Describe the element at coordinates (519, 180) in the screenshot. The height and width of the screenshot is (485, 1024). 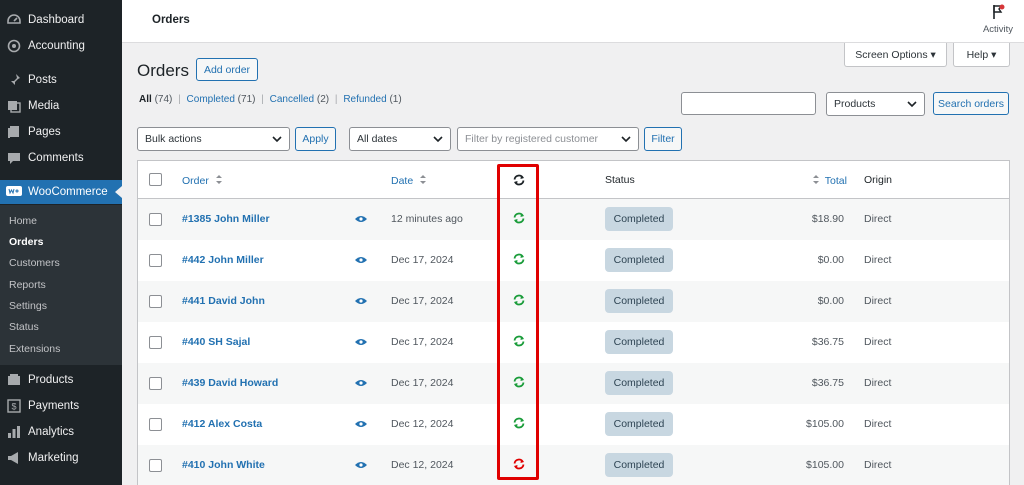
I see `sync-header-icon` at that location.